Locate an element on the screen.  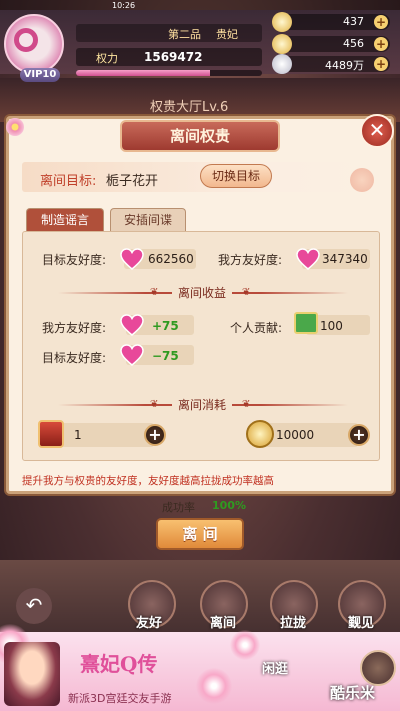
exp-bar is located at coordinates (169, 73).